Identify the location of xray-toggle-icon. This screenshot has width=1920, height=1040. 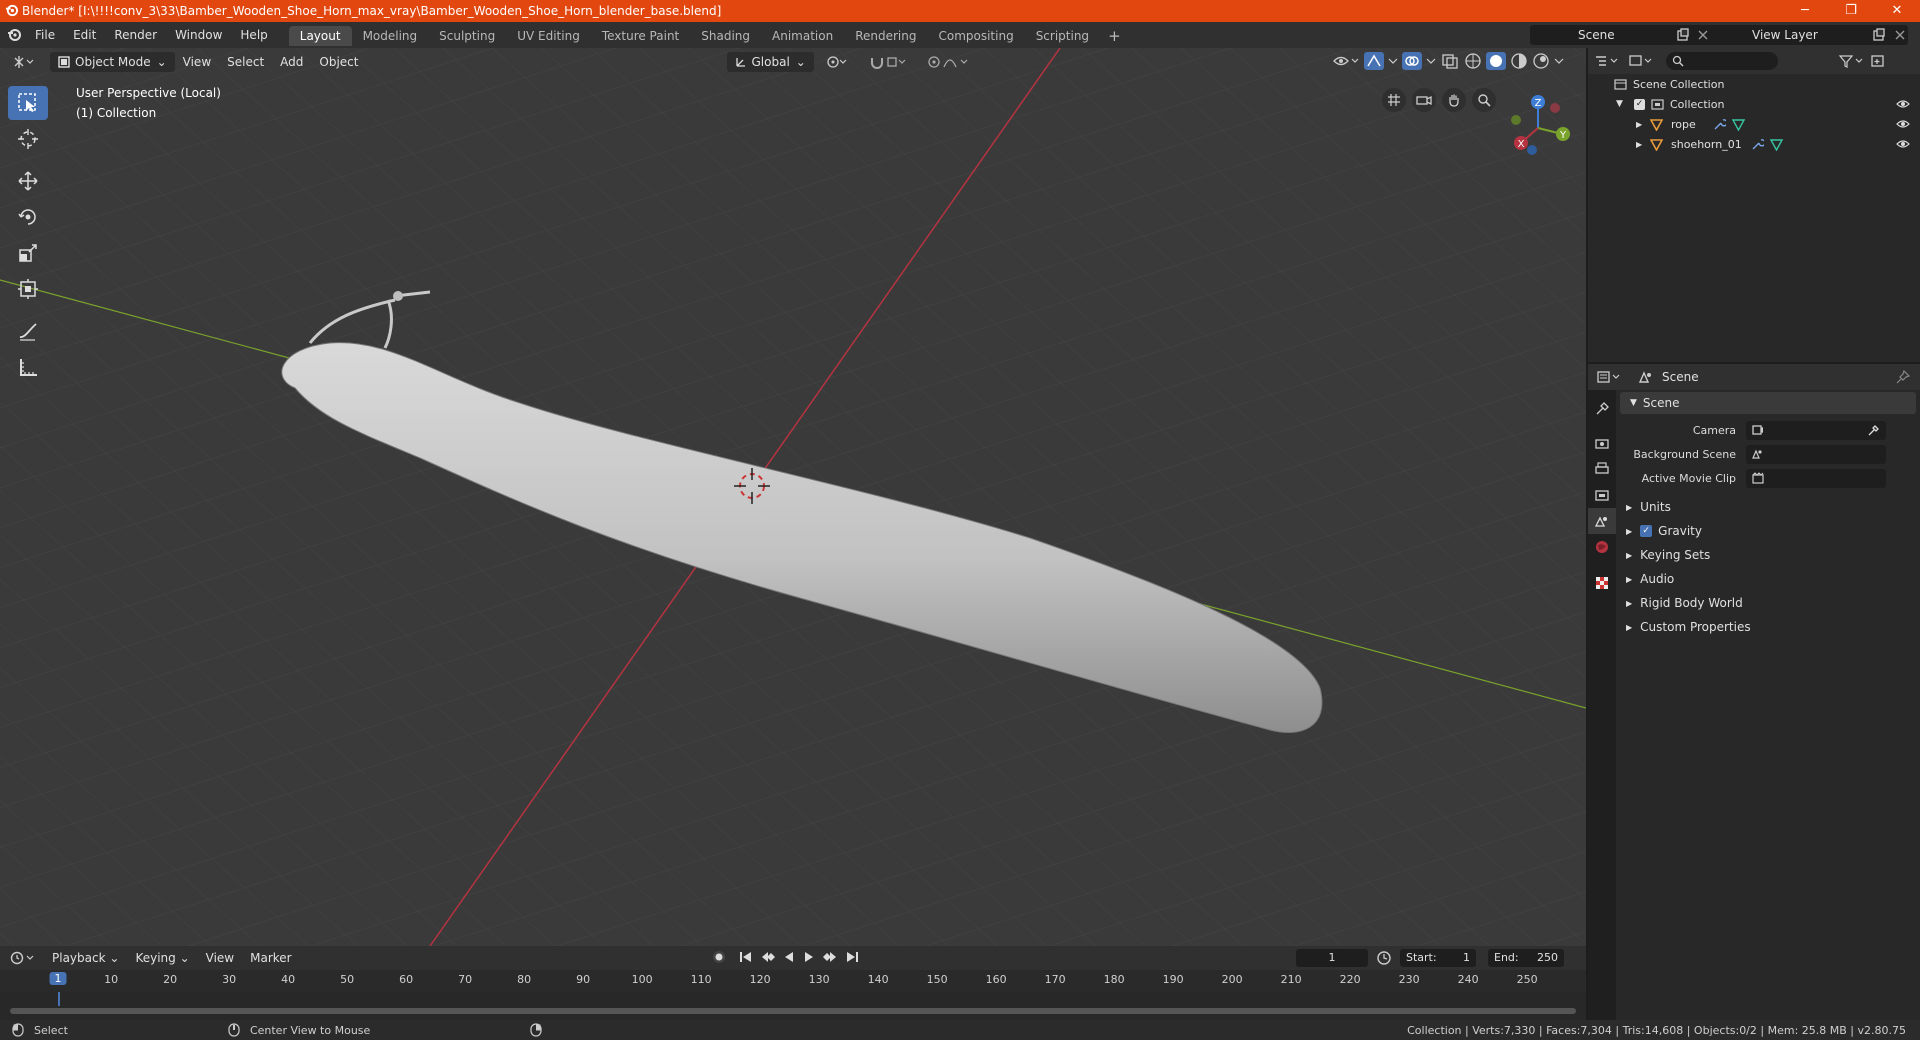
(1450, 61).